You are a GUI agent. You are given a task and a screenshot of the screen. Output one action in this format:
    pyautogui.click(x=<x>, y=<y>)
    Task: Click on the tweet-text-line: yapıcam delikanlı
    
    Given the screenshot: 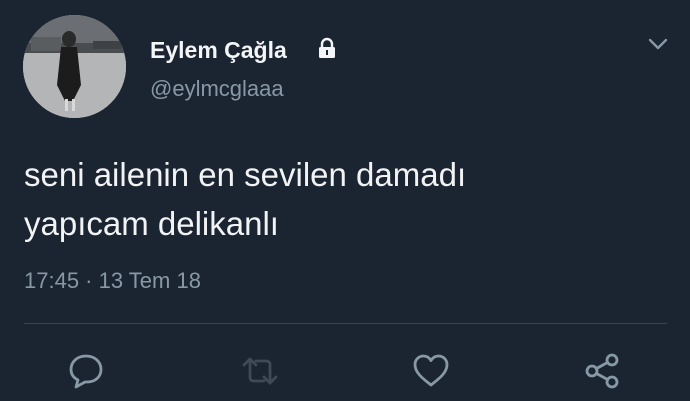 What is the action you would take?
    pyautogui.click(x=151, y=223)
    